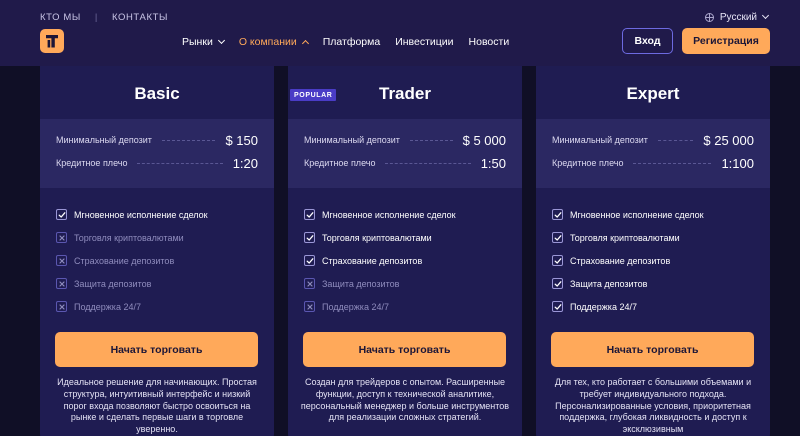 The image size is (800, 436). What do you see at coordinates (157, 163) in the screenshot?
I see `leverage-row: Кредитное плечо 1:20` at bounding box center [157, 163].